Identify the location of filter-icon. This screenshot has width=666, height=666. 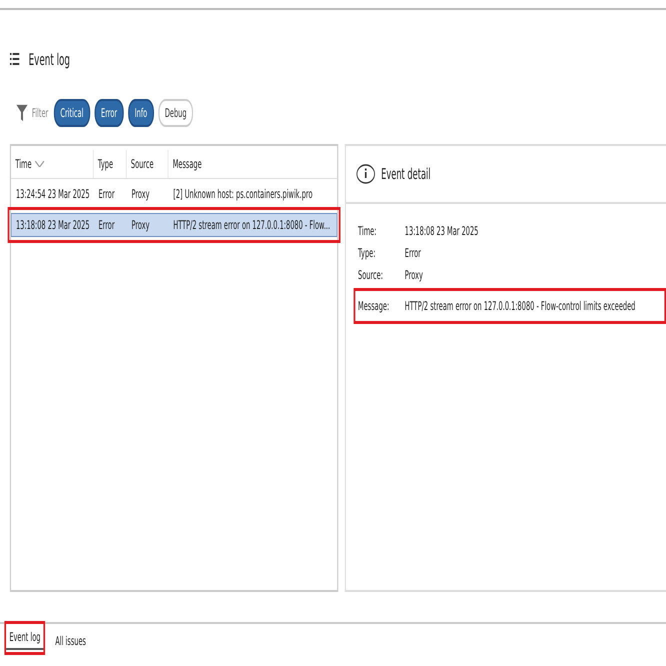
(22, 113).